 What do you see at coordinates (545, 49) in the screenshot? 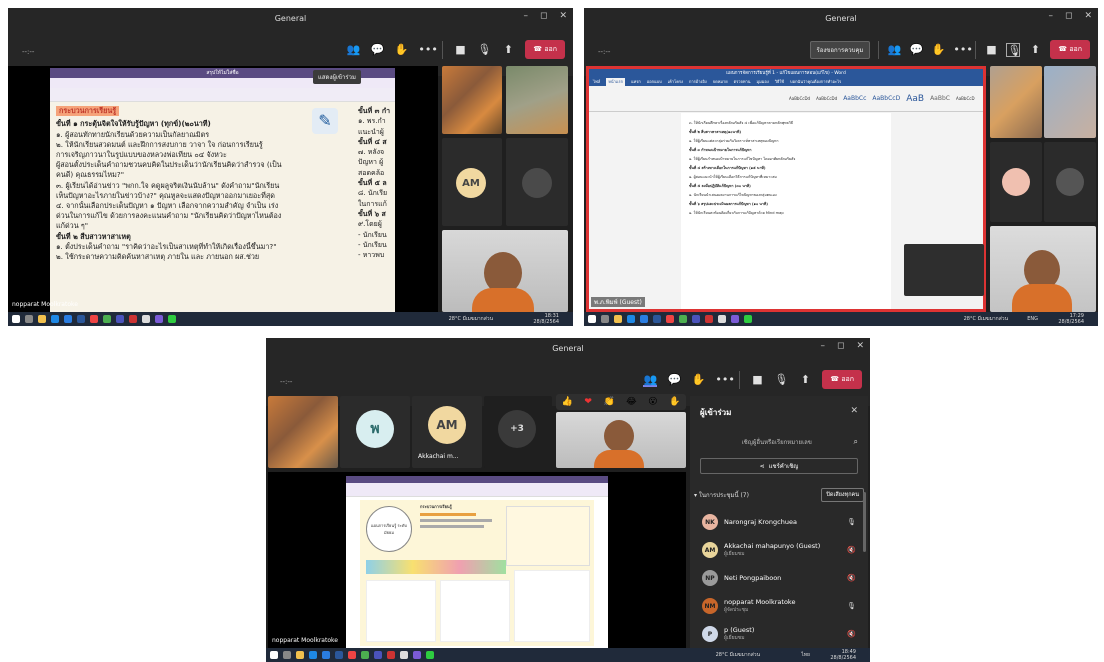
I see `leave-button: ☎ ออก` at bounding box center [545, 49].